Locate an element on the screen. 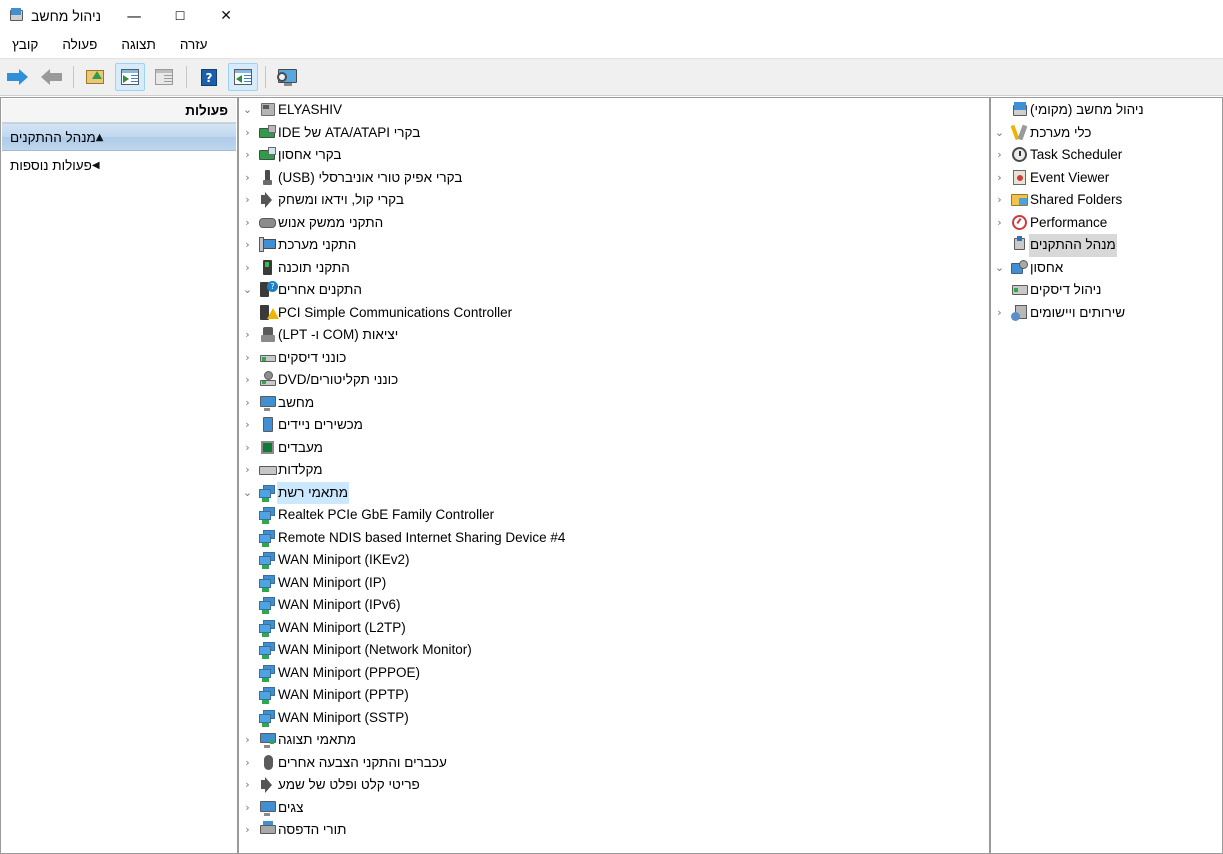 The image size is (1223, 854). tree-row: ‹ בקרי אפיק טורי אוניברסלי (USB) is located at coordinates (614, 178).